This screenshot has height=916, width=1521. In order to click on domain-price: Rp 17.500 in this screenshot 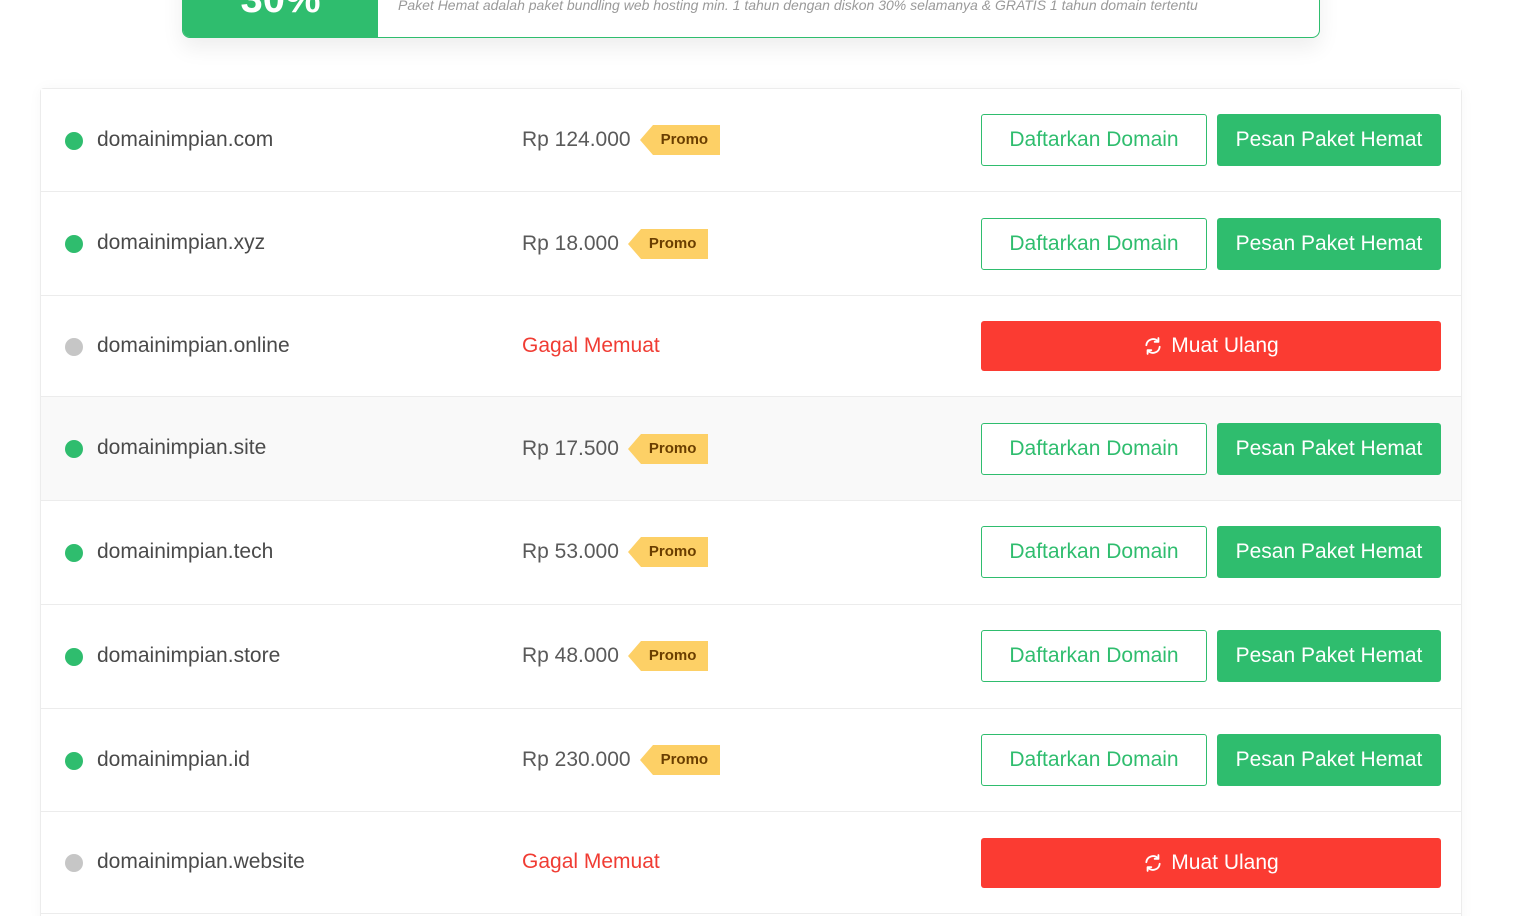, I will do `click(570, 448)`.